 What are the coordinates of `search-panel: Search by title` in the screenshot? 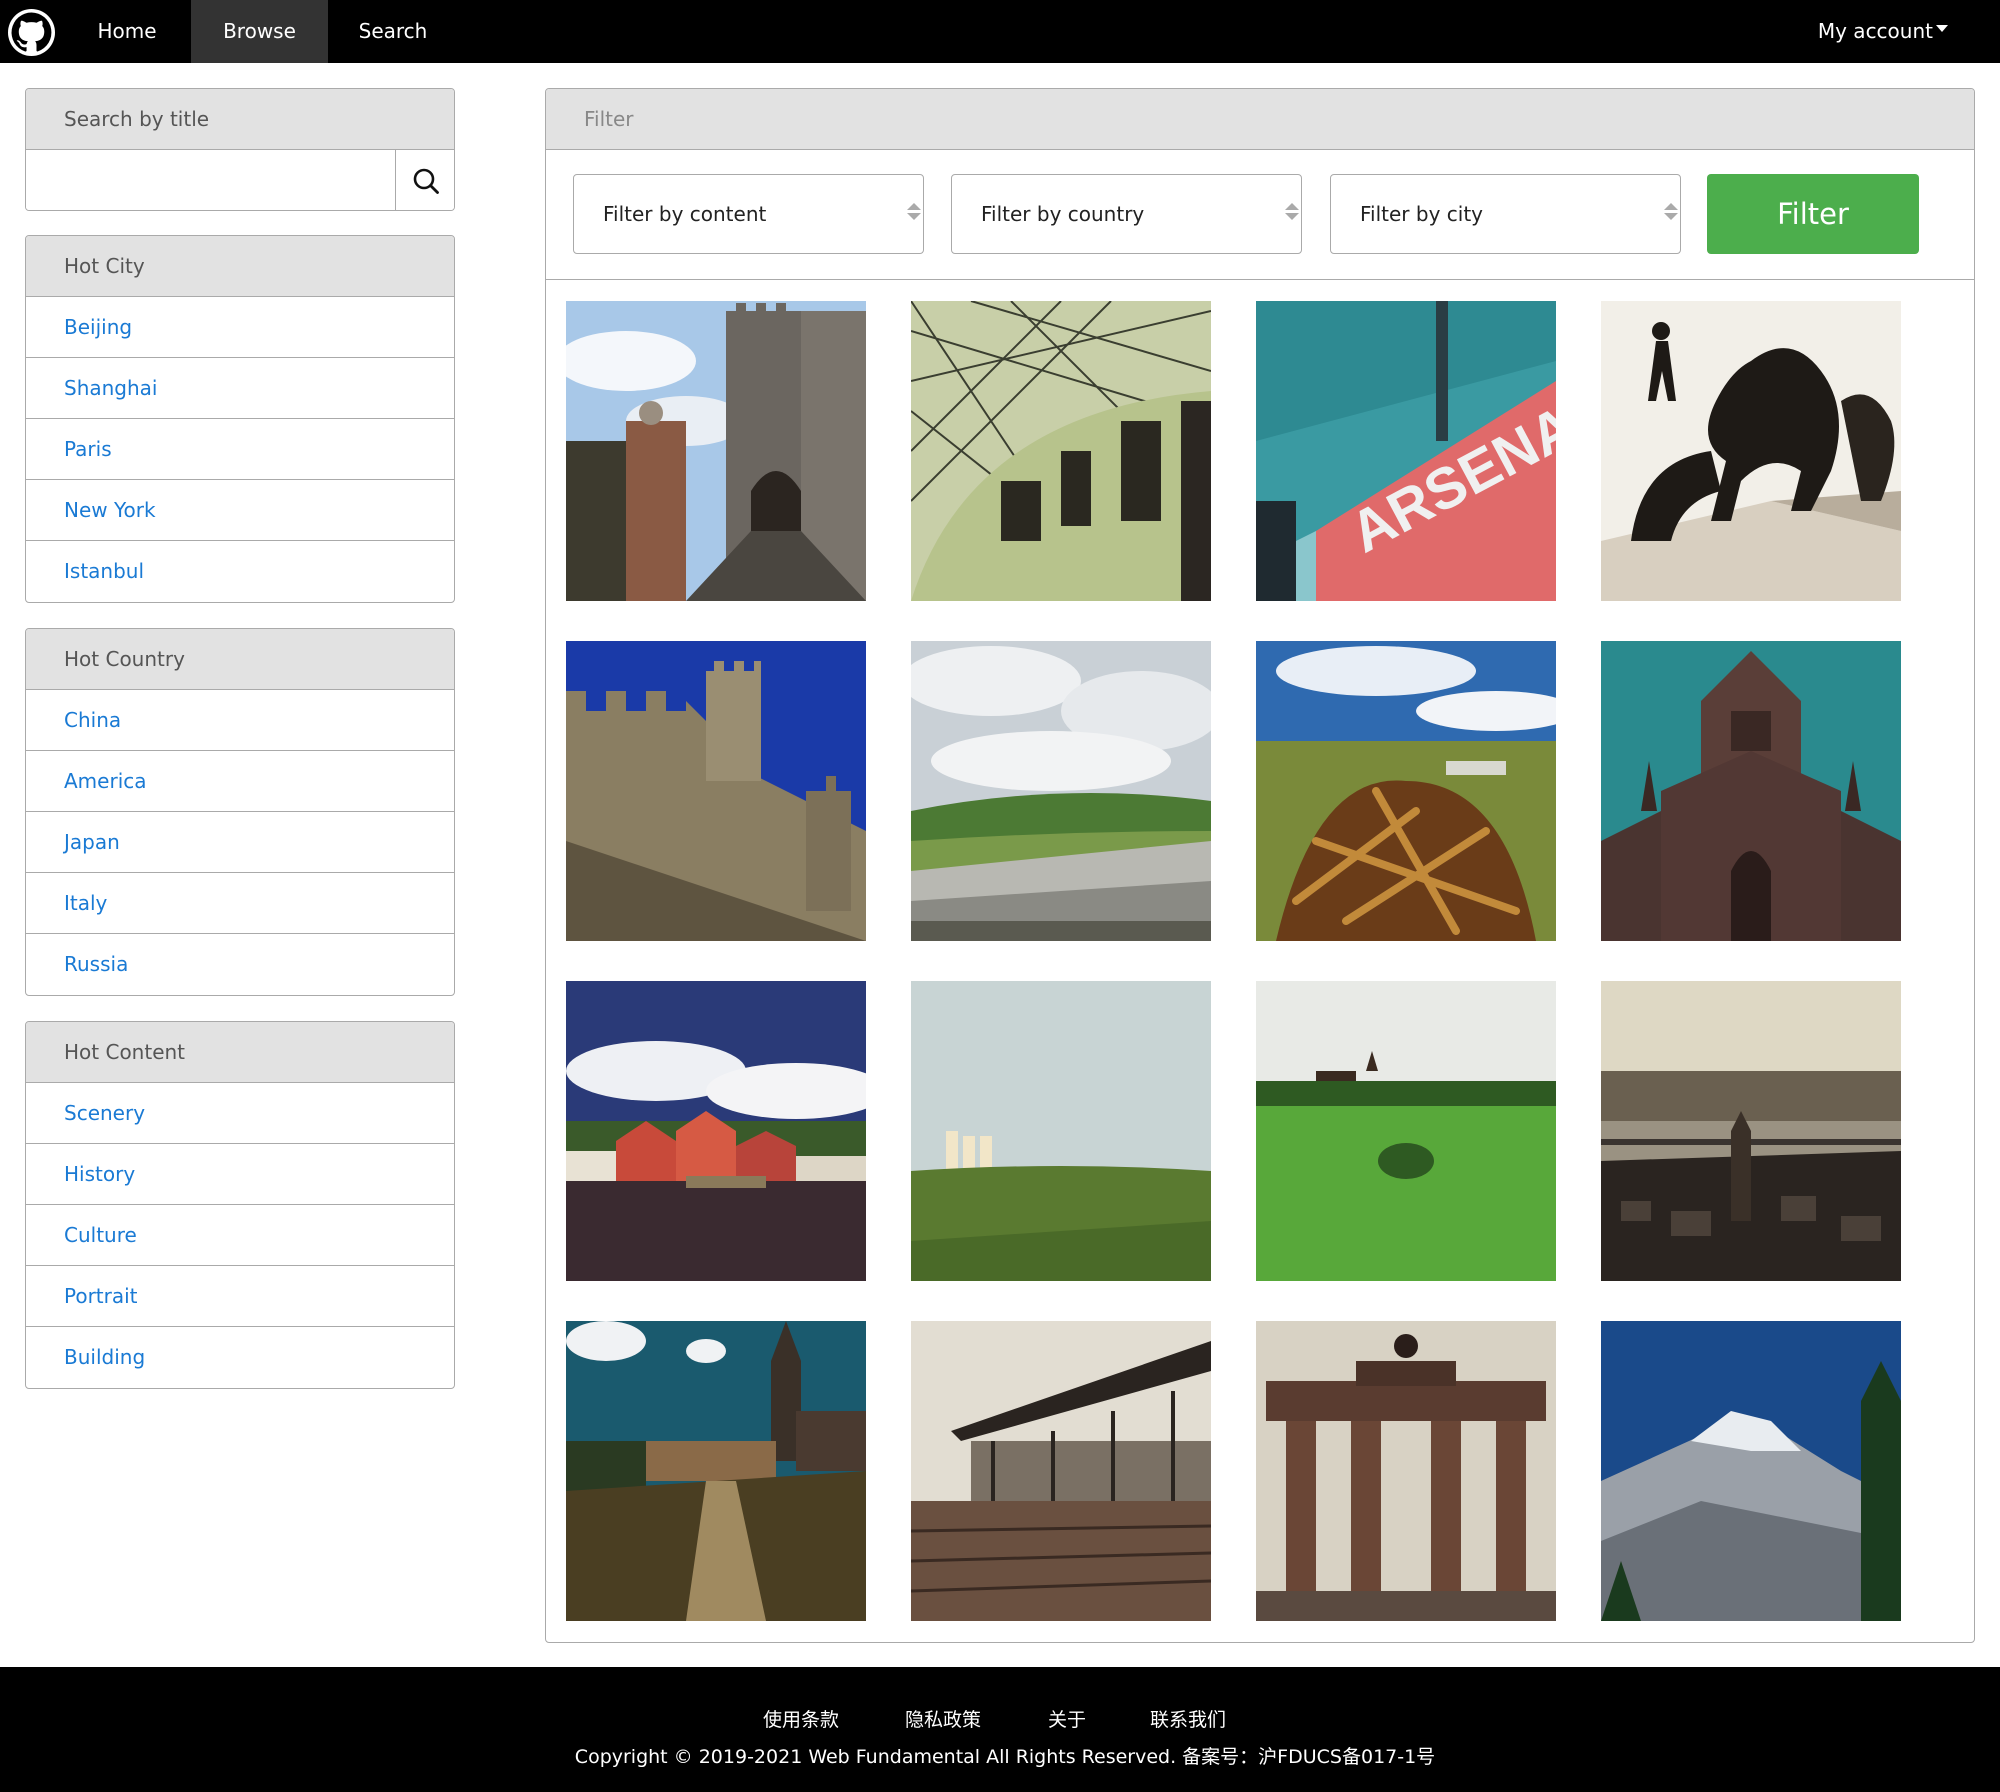 It's located at (240, 149).